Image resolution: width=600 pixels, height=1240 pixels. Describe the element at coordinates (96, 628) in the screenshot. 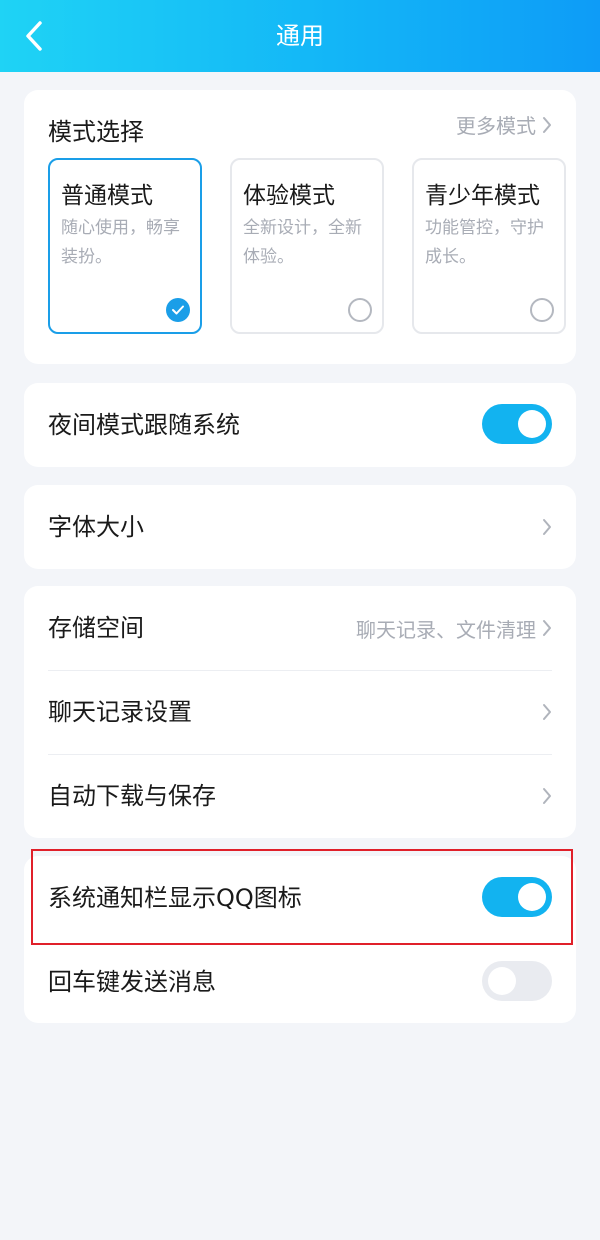

I see `storage-label: 存储空间` at that location.